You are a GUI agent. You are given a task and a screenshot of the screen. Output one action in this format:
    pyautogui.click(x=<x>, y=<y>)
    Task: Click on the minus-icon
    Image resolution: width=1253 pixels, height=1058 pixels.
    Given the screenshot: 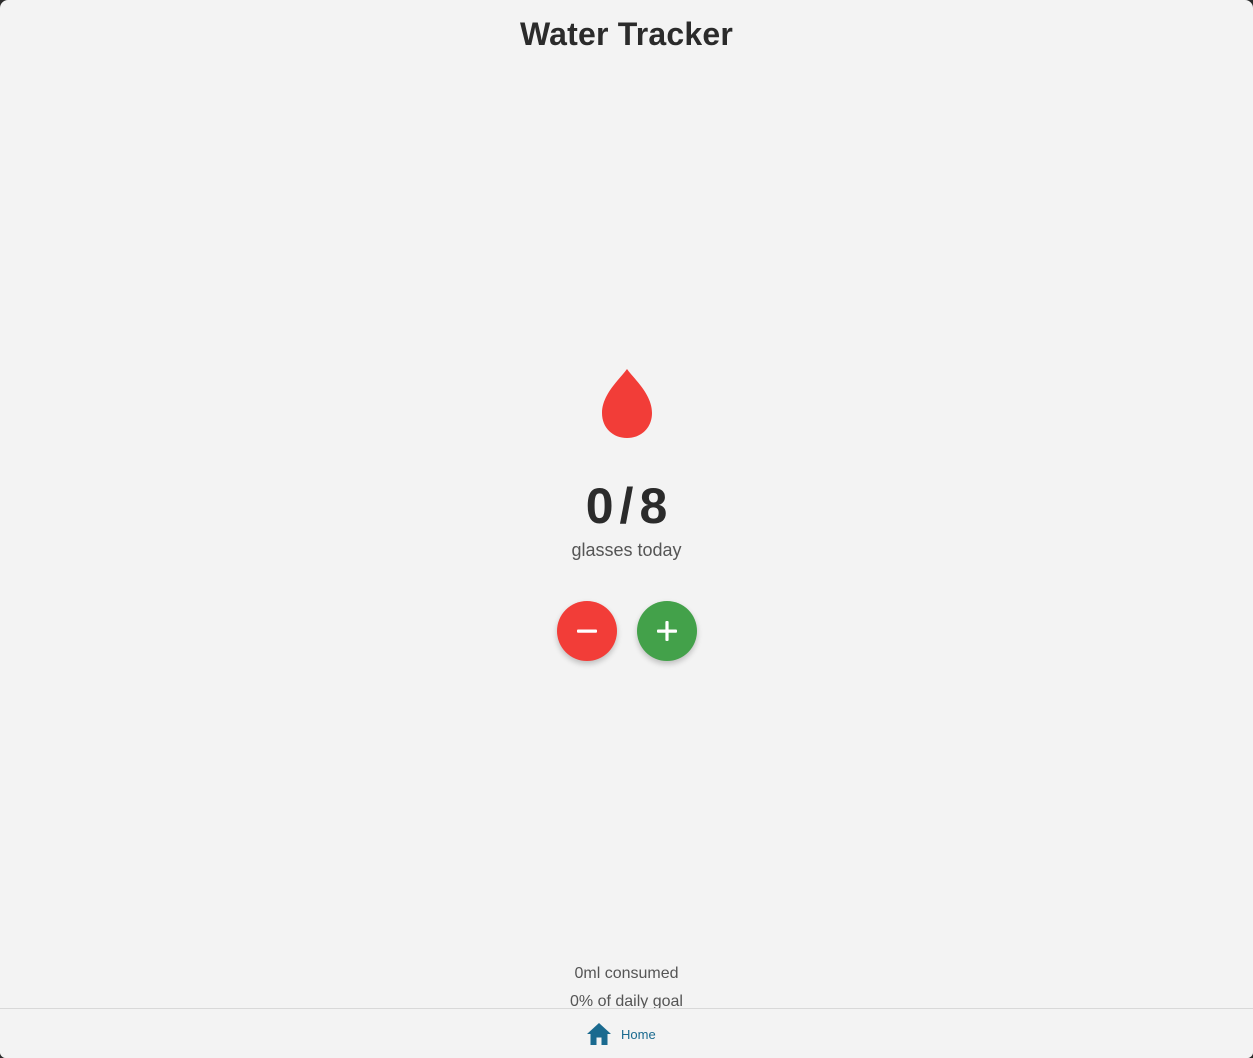 What is the action you would take?
    pyautogui.click(x=587, y=631)
    